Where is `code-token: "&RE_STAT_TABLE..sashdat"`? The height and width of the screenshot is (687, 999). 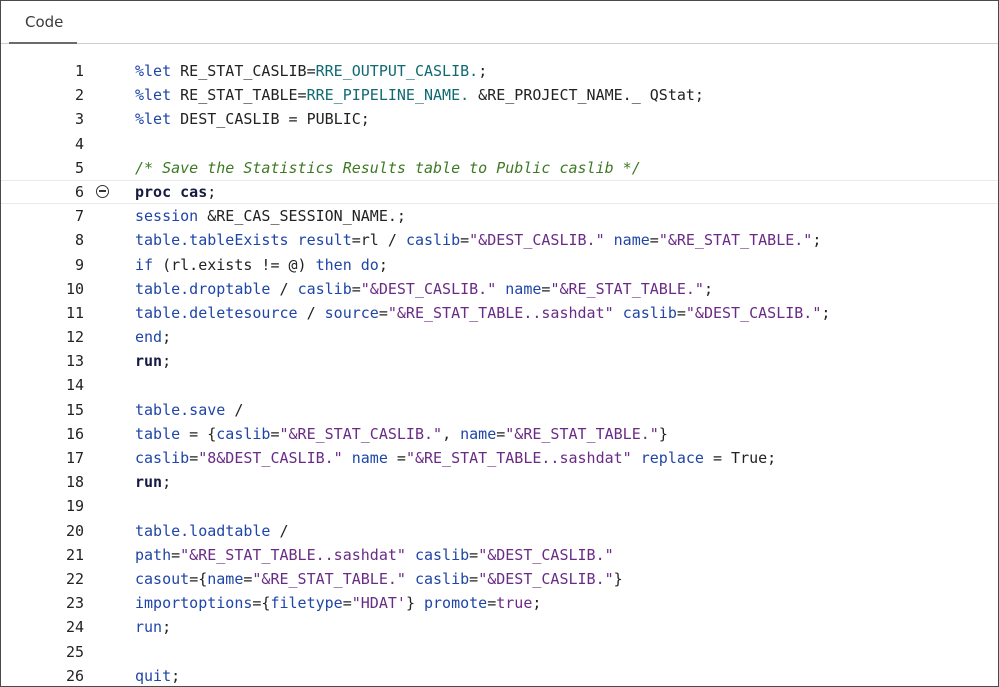
code-token: "&RE_STAT_TABLE..sashdat" is located at coordinates (500, 312).